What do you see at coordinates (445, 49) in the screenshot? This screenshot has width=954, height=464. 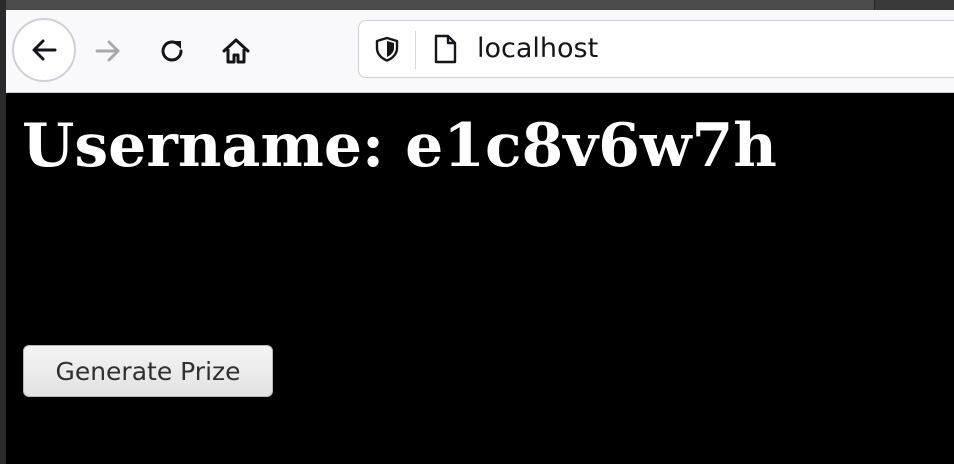 I see `page-icon` at bounding box center [445, 49].